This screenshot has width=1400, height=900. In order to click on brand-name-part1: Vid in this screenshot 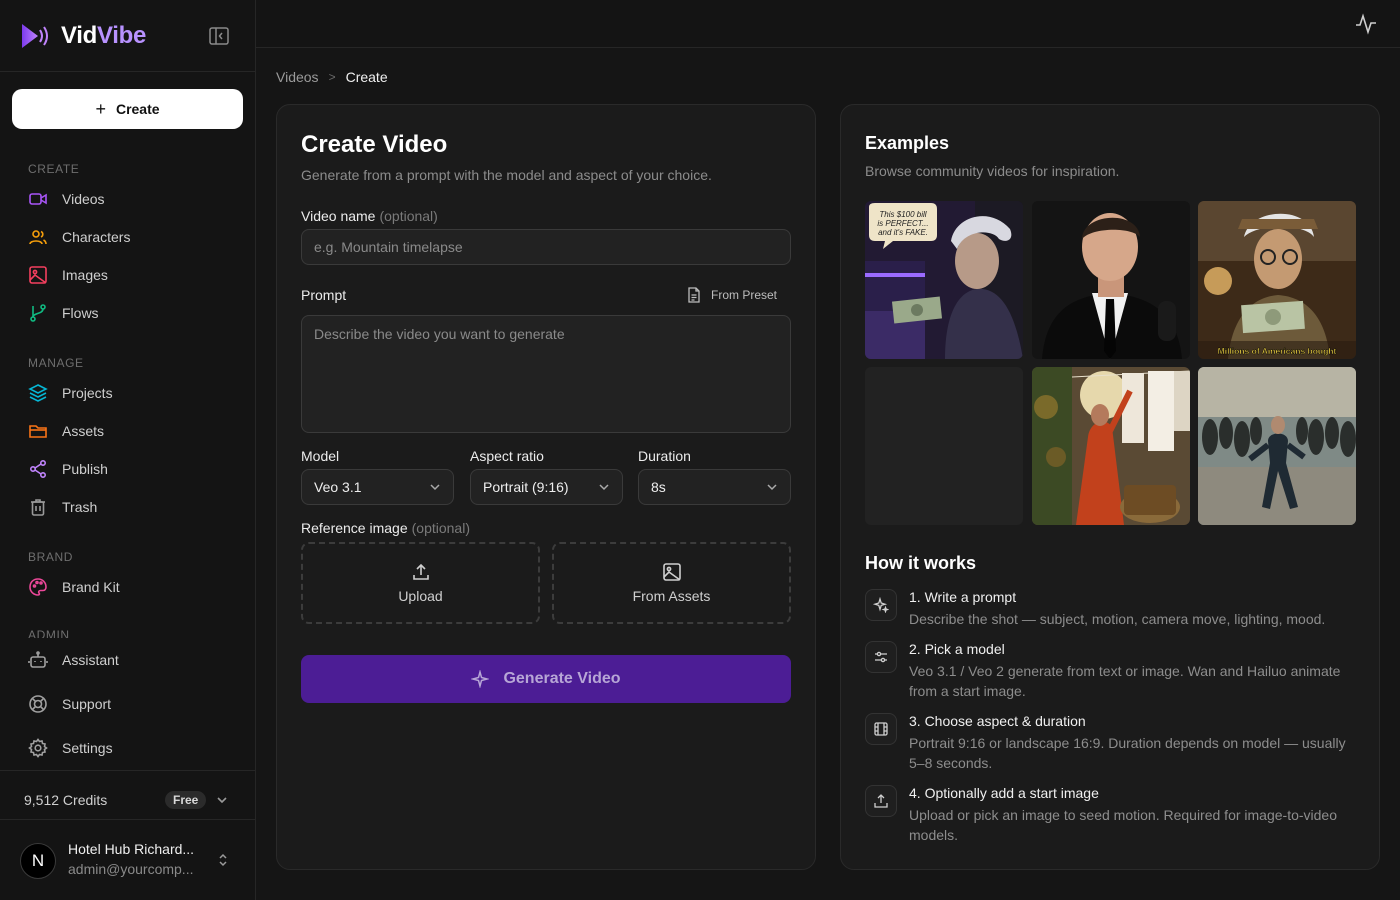, I will do `click(79, 35)`.